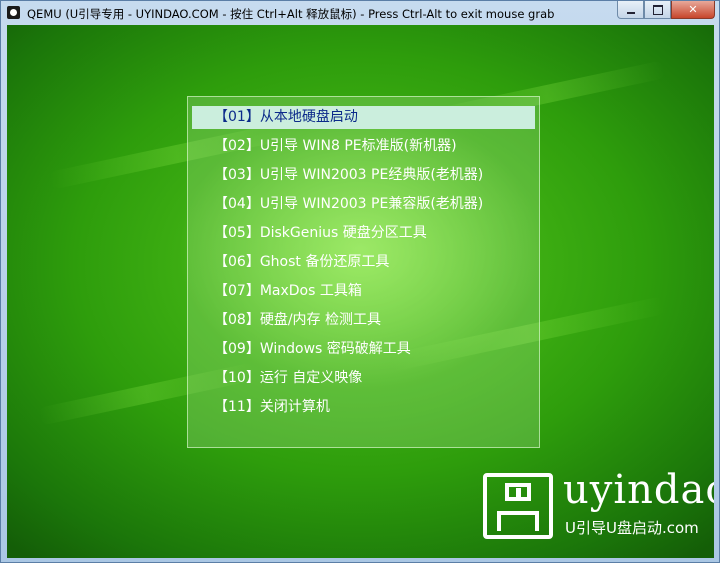  Describe the element at coordinates (632, 528) in the screenshot. I see `logo-subtitle: U引导U盘启动.com` at that location.